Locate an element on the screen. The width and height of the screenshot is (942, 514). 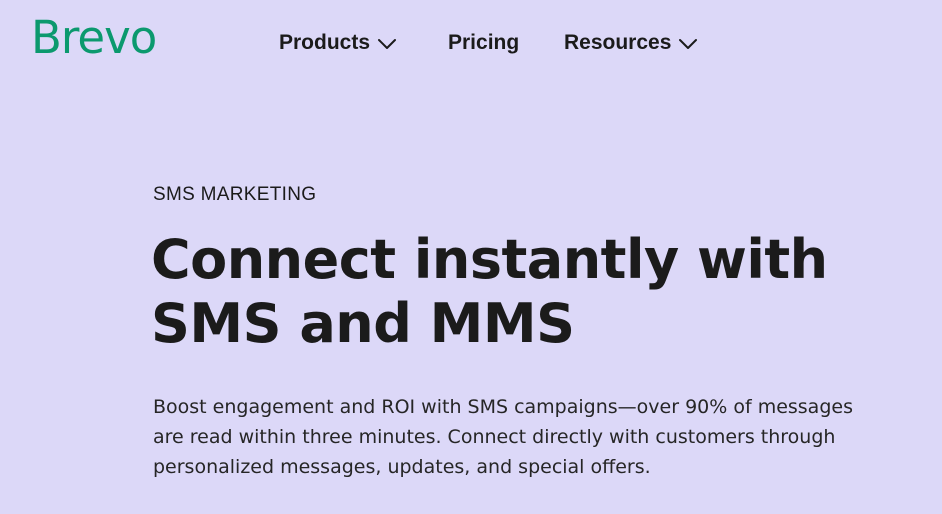
nav-products: Products is located at coordinates (338, 43).